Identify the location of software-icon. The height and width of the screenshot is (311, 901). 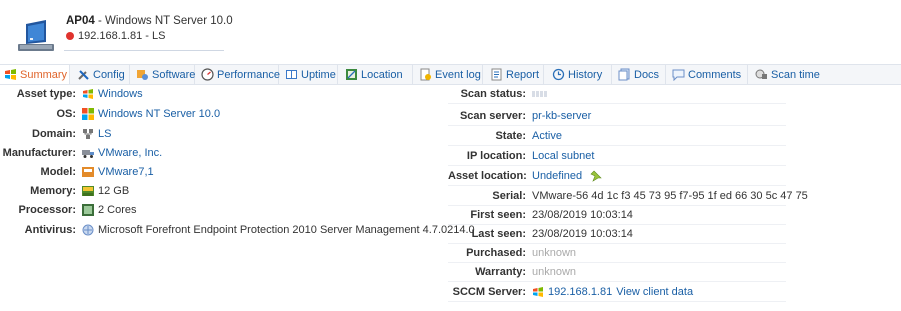
(142, 75).